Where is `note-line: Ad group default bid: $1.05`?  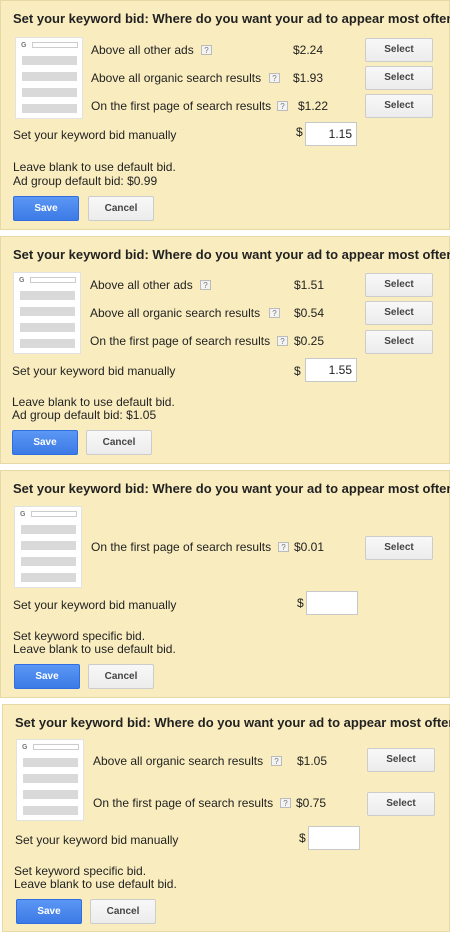
note-line: Ad group default bid: $1.05 is located at coordinates (84, 415).